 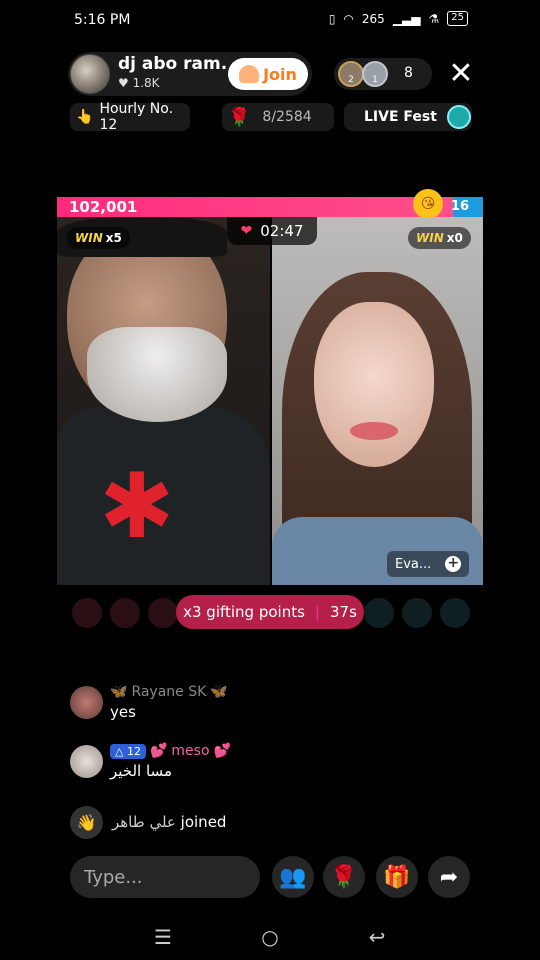 What do you see at coordinates (103, 207) in the screenshot?
I see `left-score: 102,001` at bounding box center [103, 207].